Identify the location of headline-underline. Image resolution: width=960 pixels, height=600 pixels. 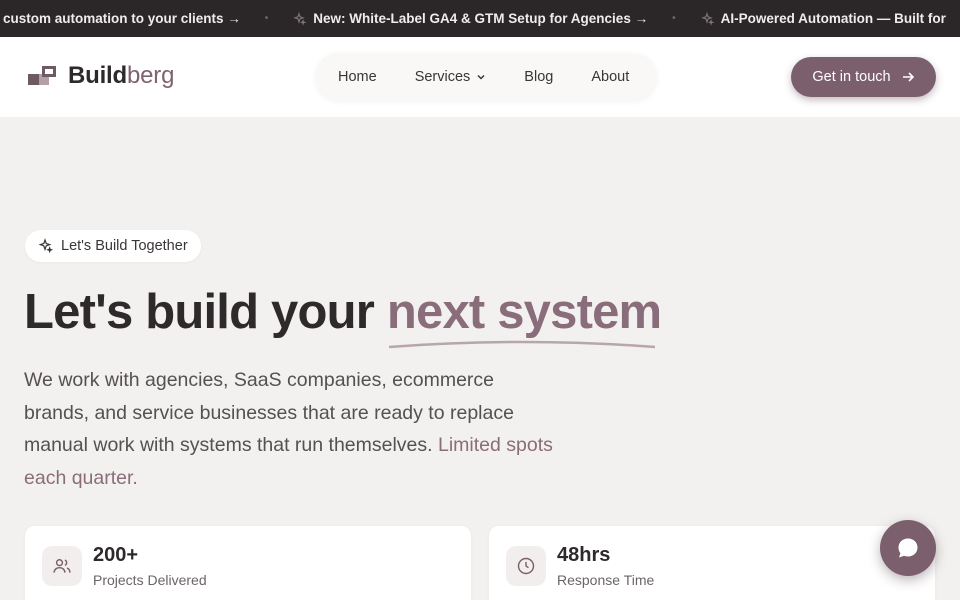
(521, 344).